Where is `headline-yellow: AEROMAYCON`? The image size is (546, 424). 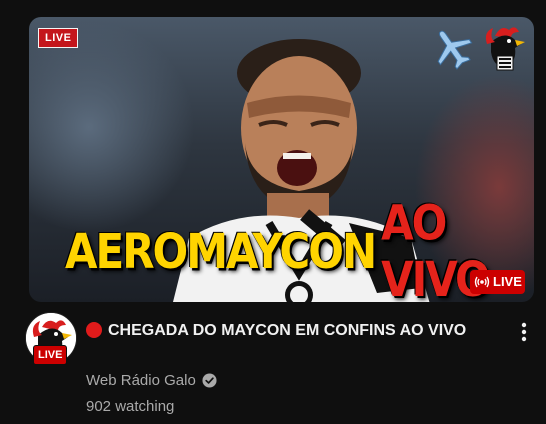 headline-yellow: AEROMAYCON is located at coordinates (221, 251).